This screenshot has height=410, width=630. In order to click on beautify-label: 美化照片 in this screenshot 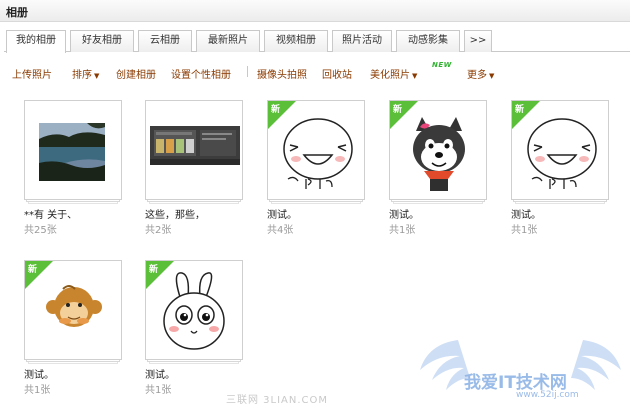, I will do `click(390, 75)`.